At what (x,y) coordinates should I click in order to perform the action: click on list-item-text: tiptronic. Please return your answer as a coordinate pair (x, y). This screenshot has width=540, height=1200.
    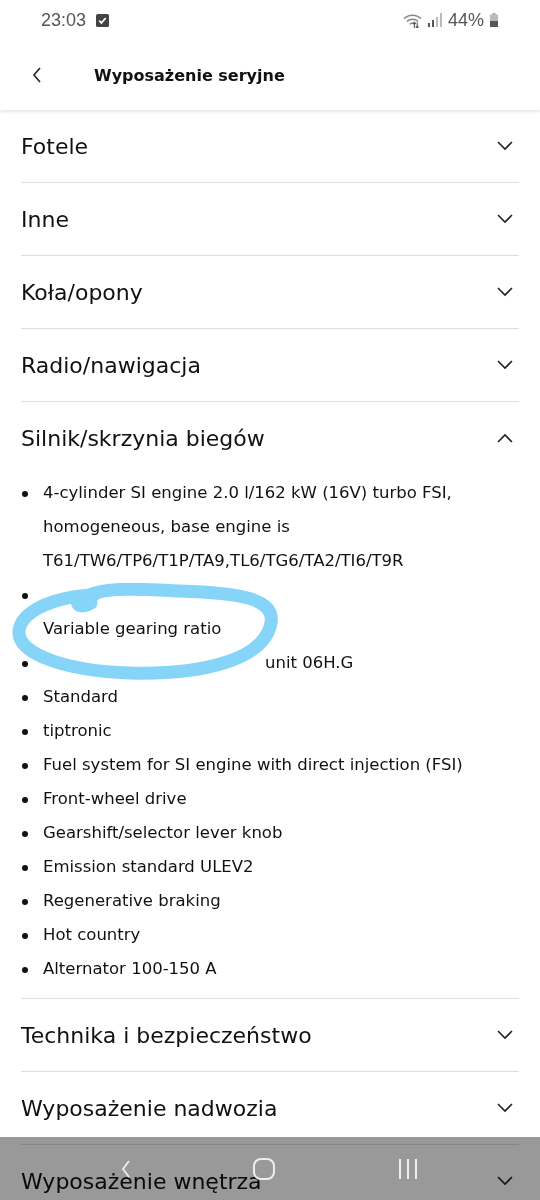
    Looking at the image, I should click on (77, 731).